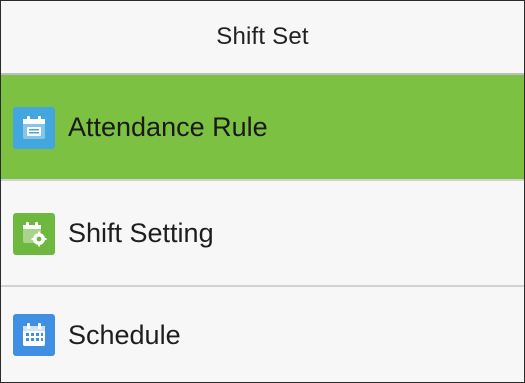 This screenshot has width=525, height=383. I want to click on menu-item-label: Attendance Rule, so click(168, 126).